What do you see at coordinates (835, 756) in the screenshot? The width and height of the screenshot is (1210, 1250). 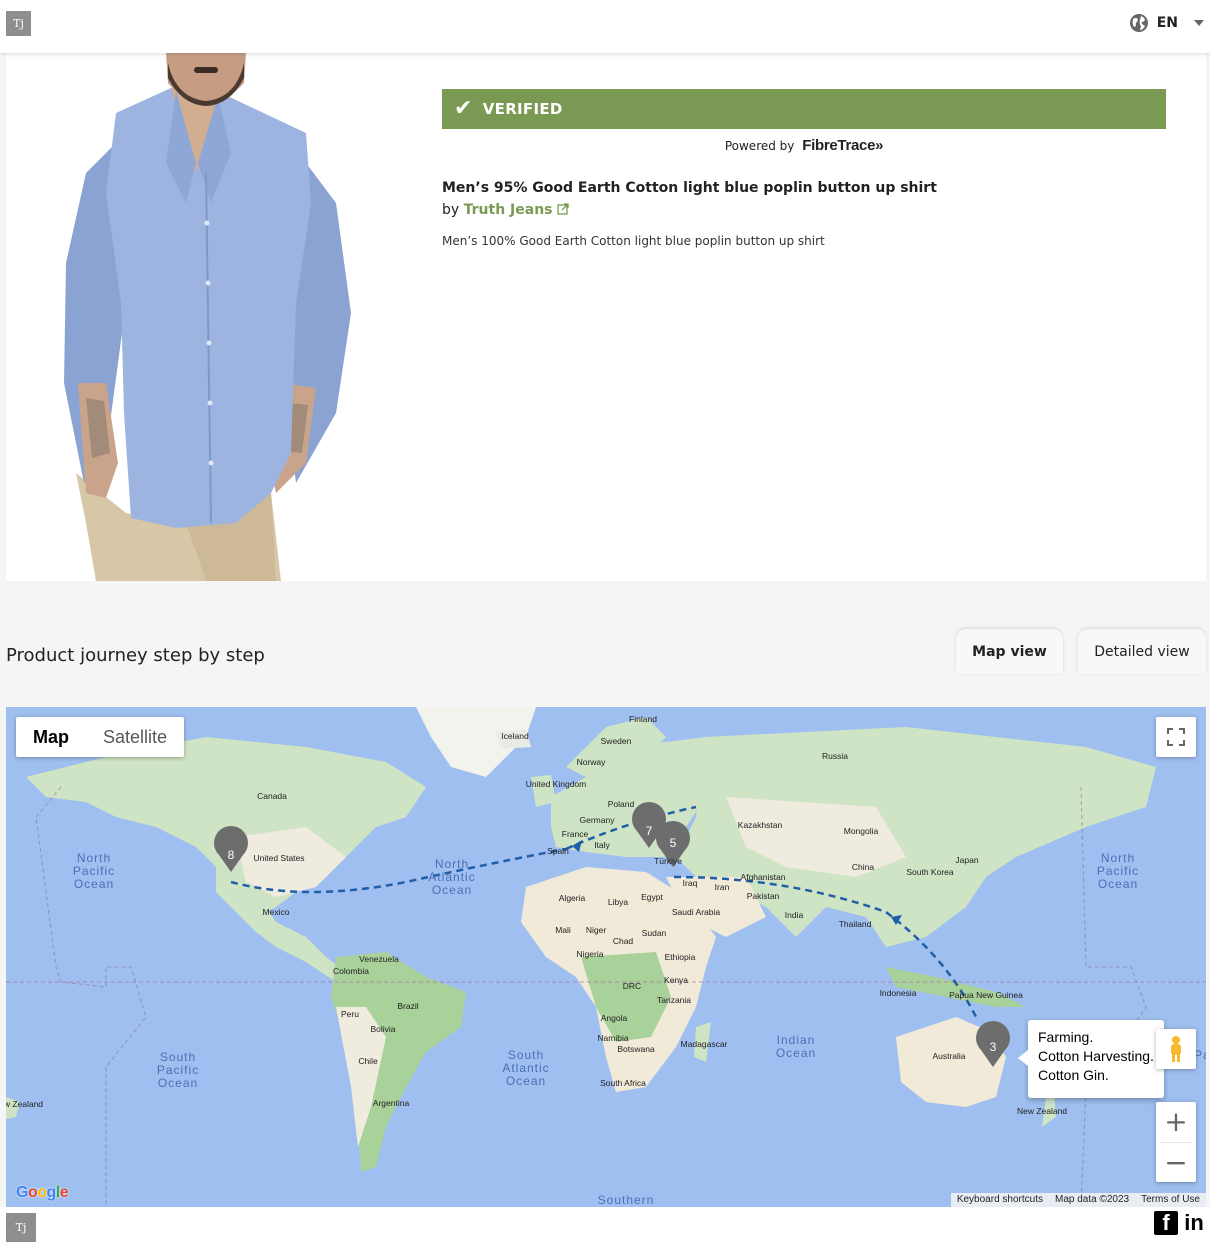 I see `country-label: Russia` at bounding box center [835, 756].